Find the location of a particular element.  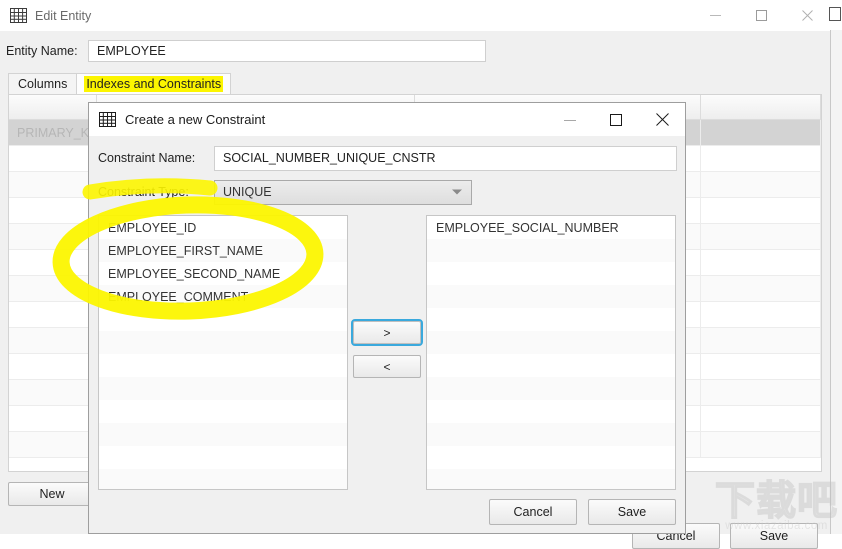

dialog-minimize-button is located at coordinates (570, 119).